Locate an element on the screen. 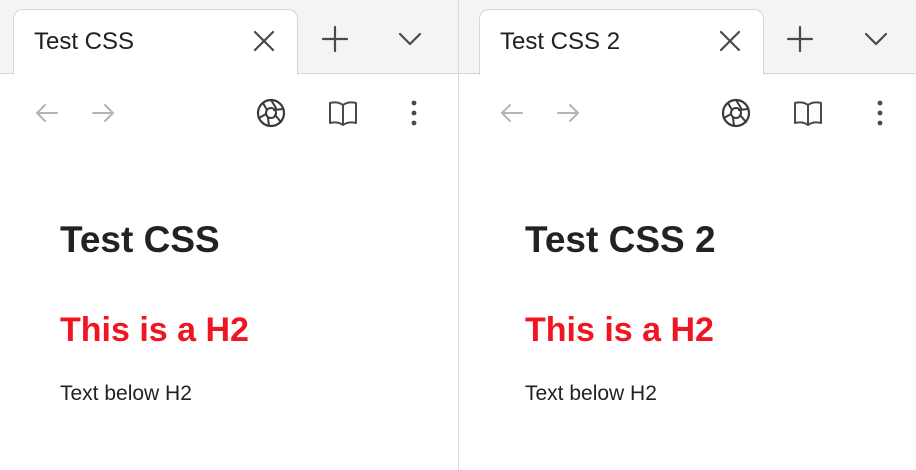 This screenshot has width=916, height=470. tab-strip: Test CSS 2 is located at coordinates (687, 37).